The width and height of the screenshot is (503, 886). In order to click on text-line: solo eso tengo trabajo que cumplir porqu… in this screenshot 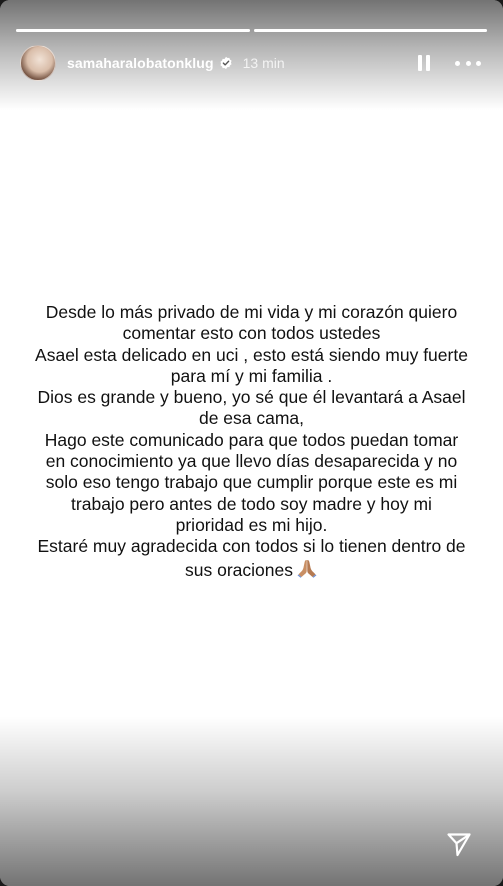, I will do `click(251, 482)`.